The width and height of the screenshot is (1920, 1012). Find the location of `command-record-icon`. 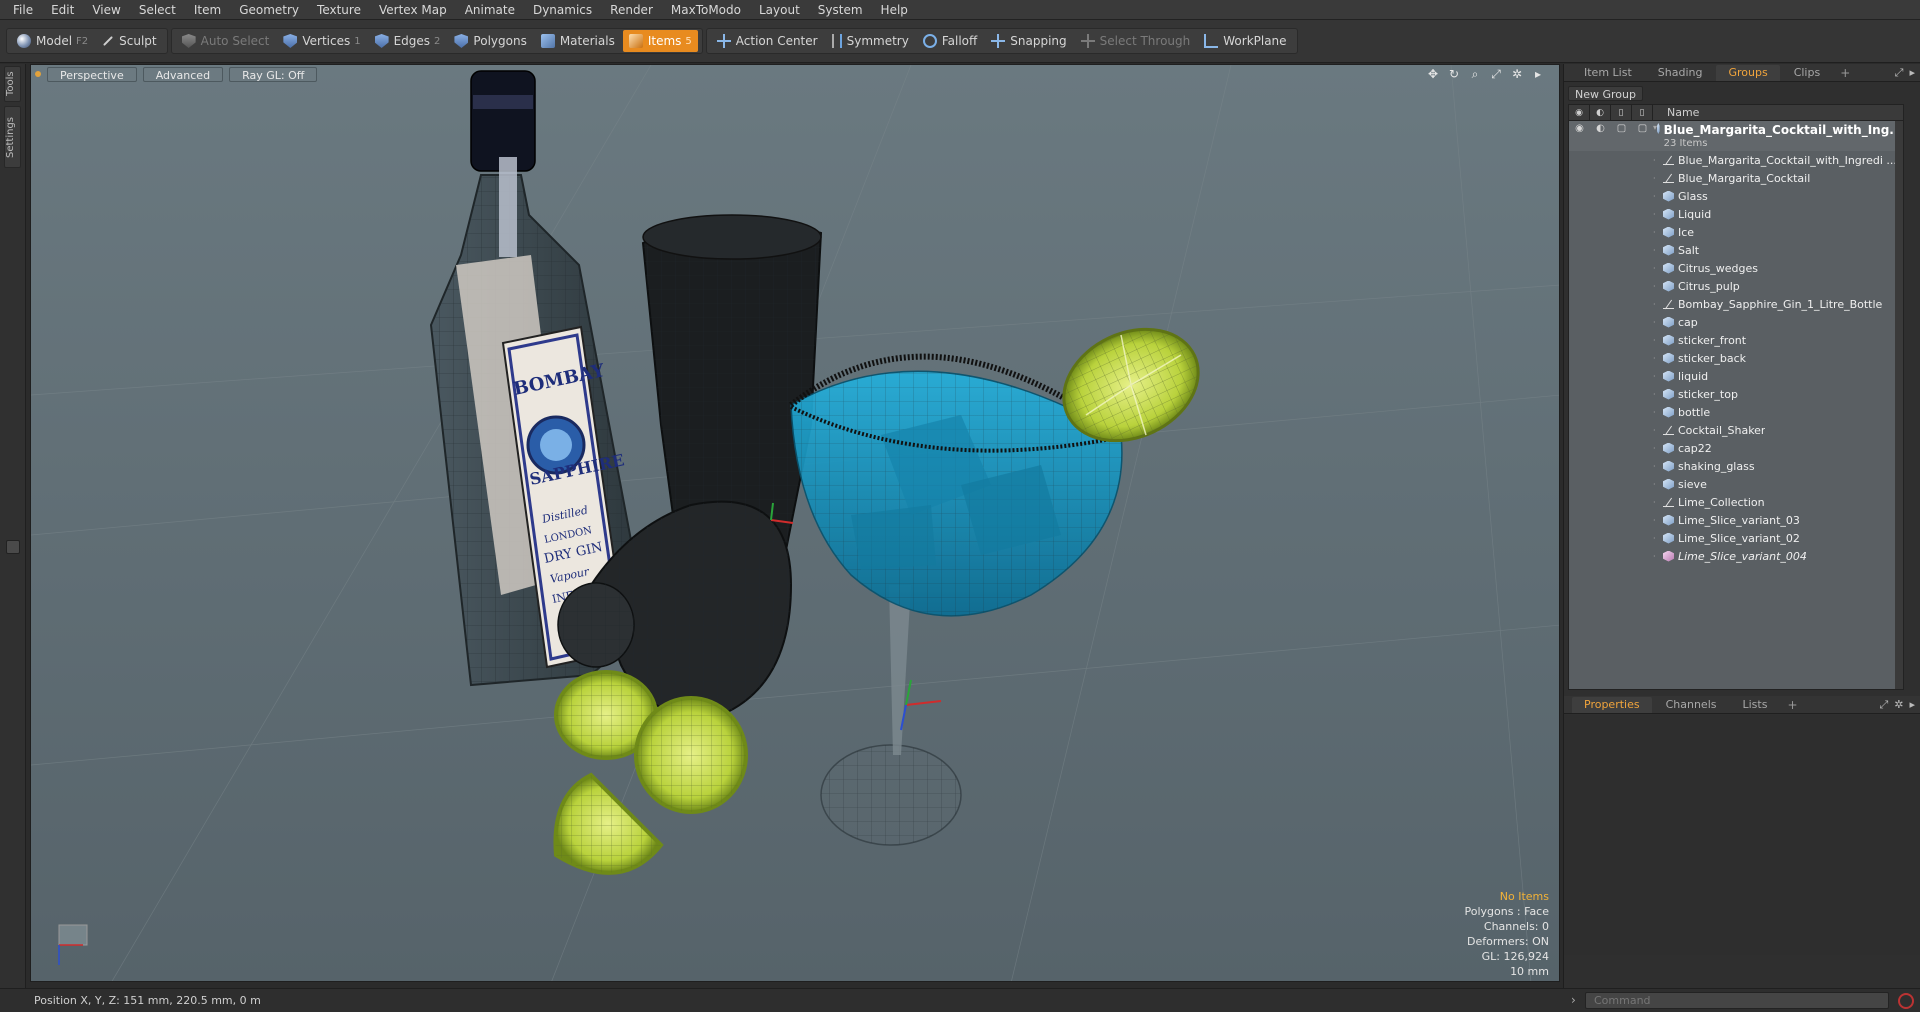

command-record-icon is located at coordinates (1906, 1001).